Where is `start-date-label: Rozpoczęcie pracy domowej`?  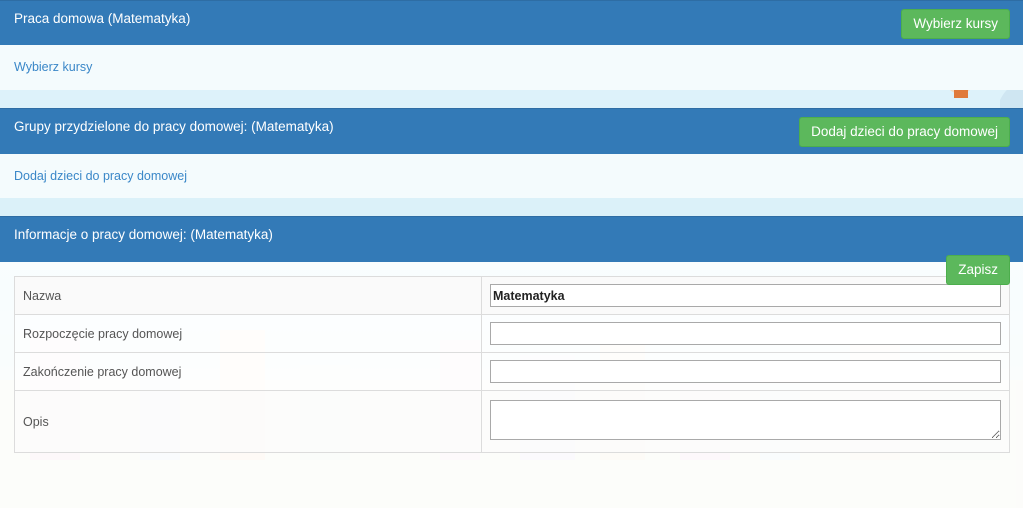 start-date-label: Rozpoczęcie pracy domowej is located at coordinates (248, 333).